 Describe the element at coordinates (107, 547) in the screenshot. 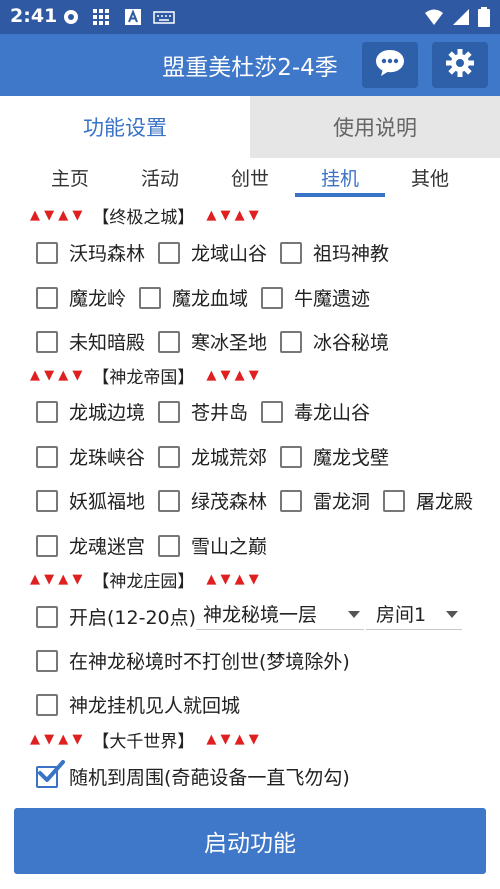

I see `checkbox-label: 龙魂迷宫` at that location.